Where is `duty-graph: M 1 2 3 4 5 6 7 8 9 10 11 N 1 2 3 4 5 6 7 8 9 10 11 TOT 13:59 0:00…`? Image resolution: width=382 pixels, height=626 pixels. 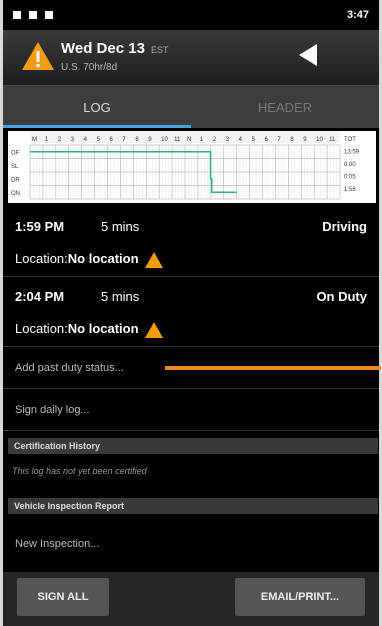 duty-graph: M 1 2 3 4 5 6 7 8 9 10 11 N 1 2 3 4 5 6 7 8 9 10 11 TOT 13:59 0:00… is located at coordinates (192, 167).